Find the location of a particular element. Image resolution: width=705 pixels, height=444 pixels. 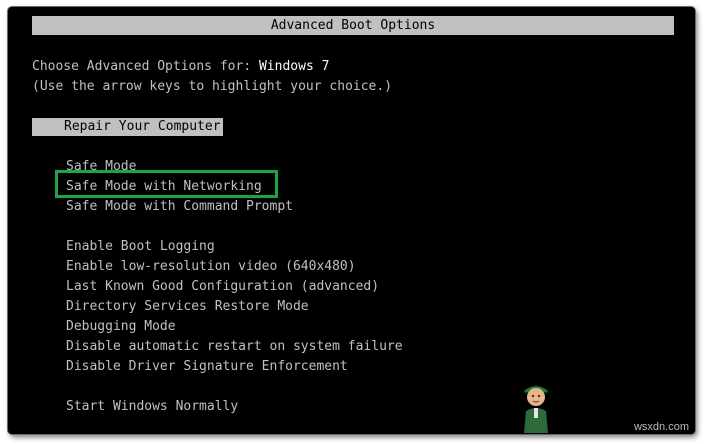

page-title: Advanced Boot Options is located at coordinates (353, 25).